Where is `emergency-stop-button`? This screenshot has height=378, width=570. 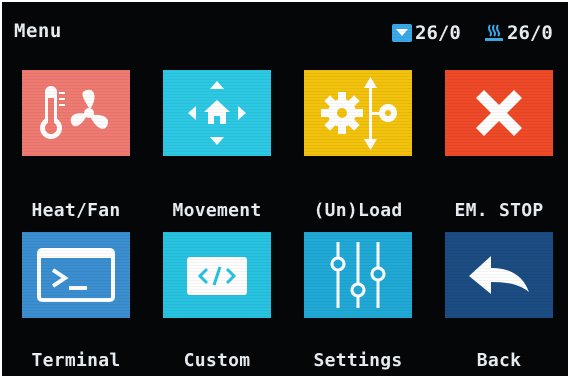
emergency-stop-button is located at coordinates (499, 113).